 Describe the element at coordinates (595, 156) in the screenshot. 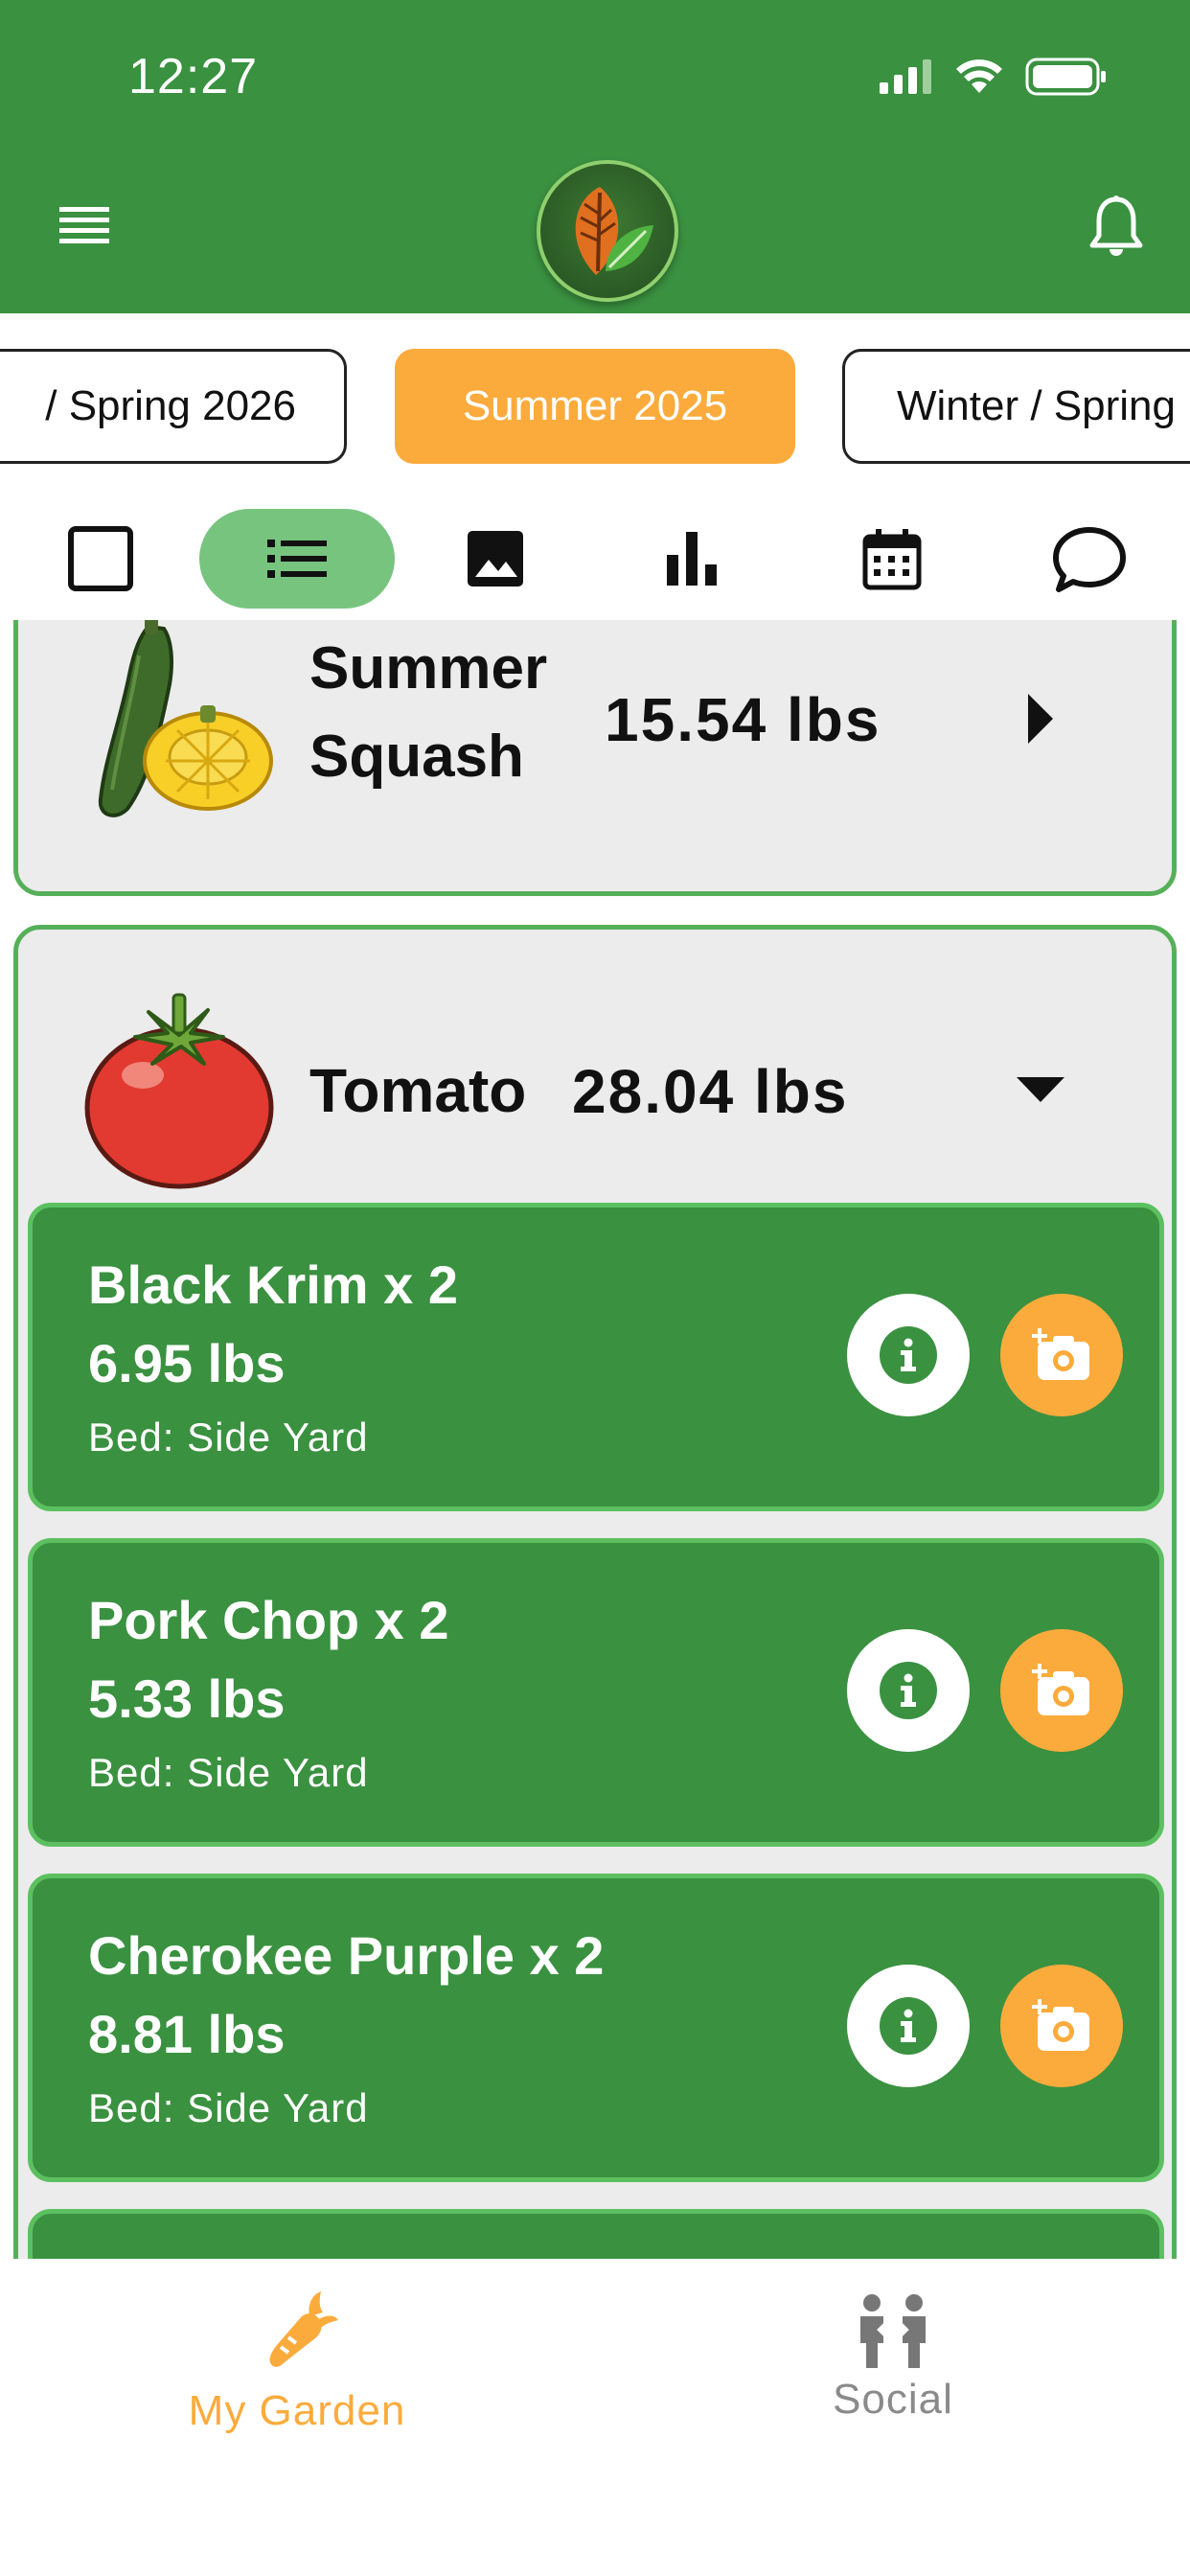

I see `app-header: 12:27` at that location.